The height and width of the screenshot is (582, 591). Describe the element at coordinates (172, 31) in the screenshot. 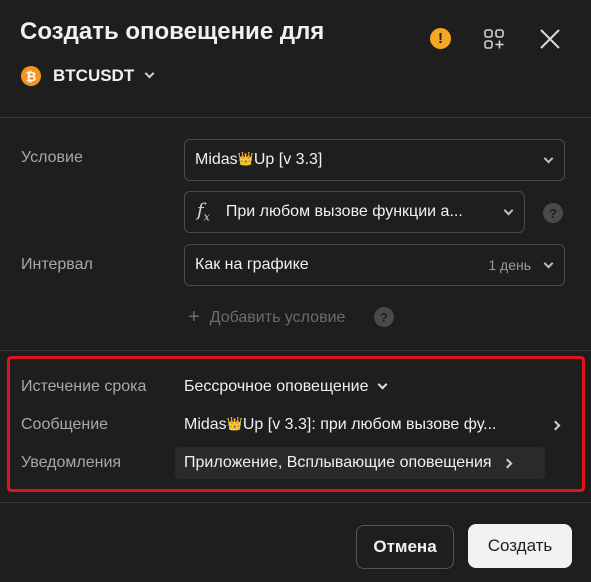

I see `dialog-title: Создать оповещение для` at that location.